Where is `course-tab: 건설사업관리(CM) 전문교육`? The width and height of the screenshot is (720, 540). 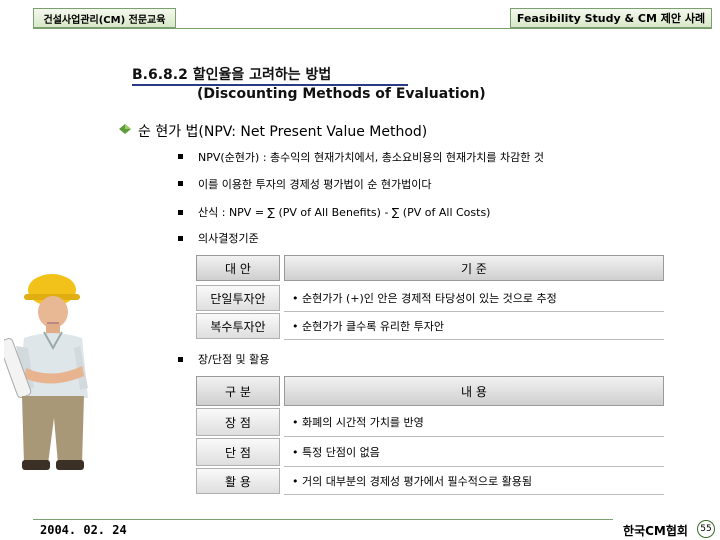
course-tab: 건설사업관리(CM) 전문교육 is located at coordinates (104, 18).